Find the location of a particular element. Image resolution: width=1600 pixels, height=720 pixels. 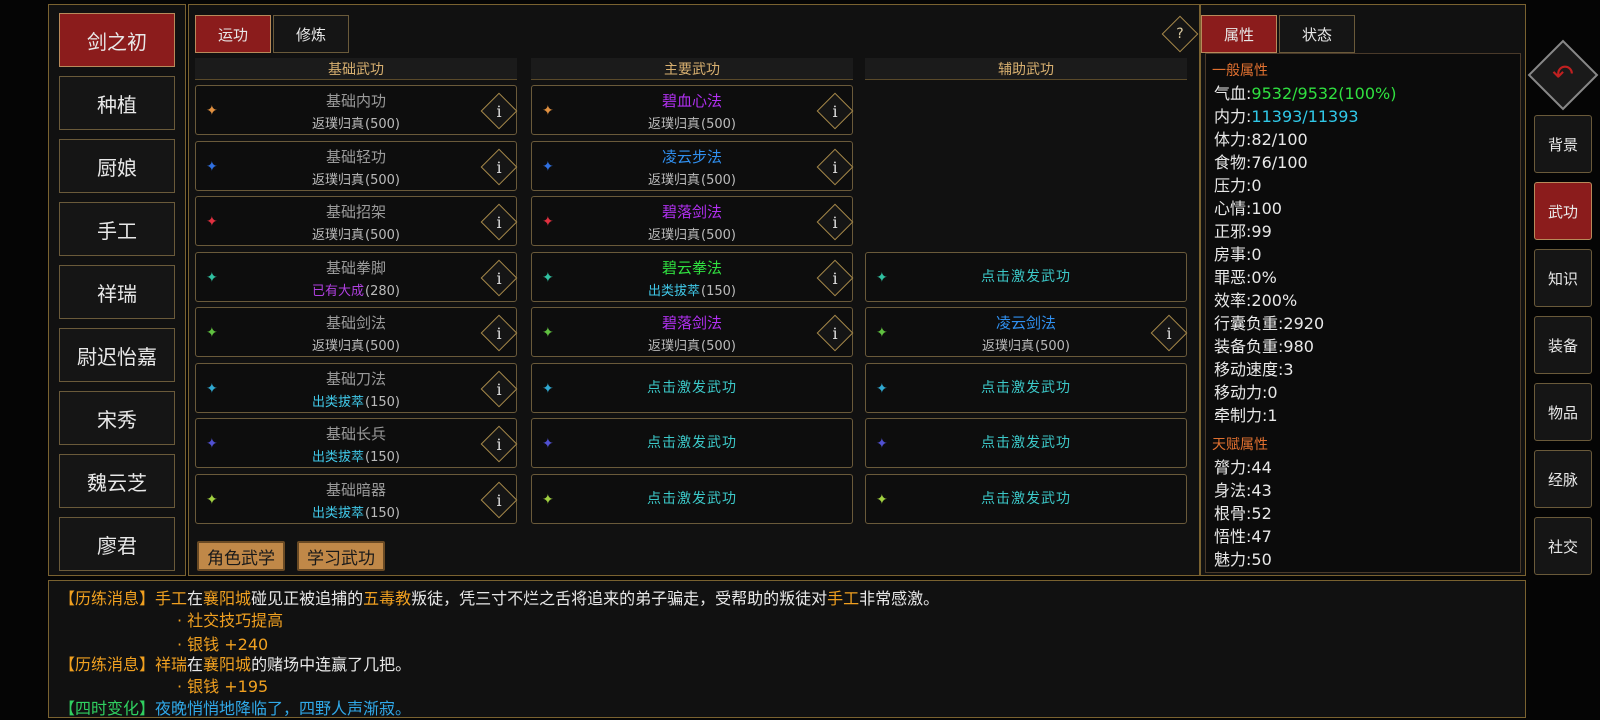

attribute-value: 980 is located at coordinates (1298, 346).